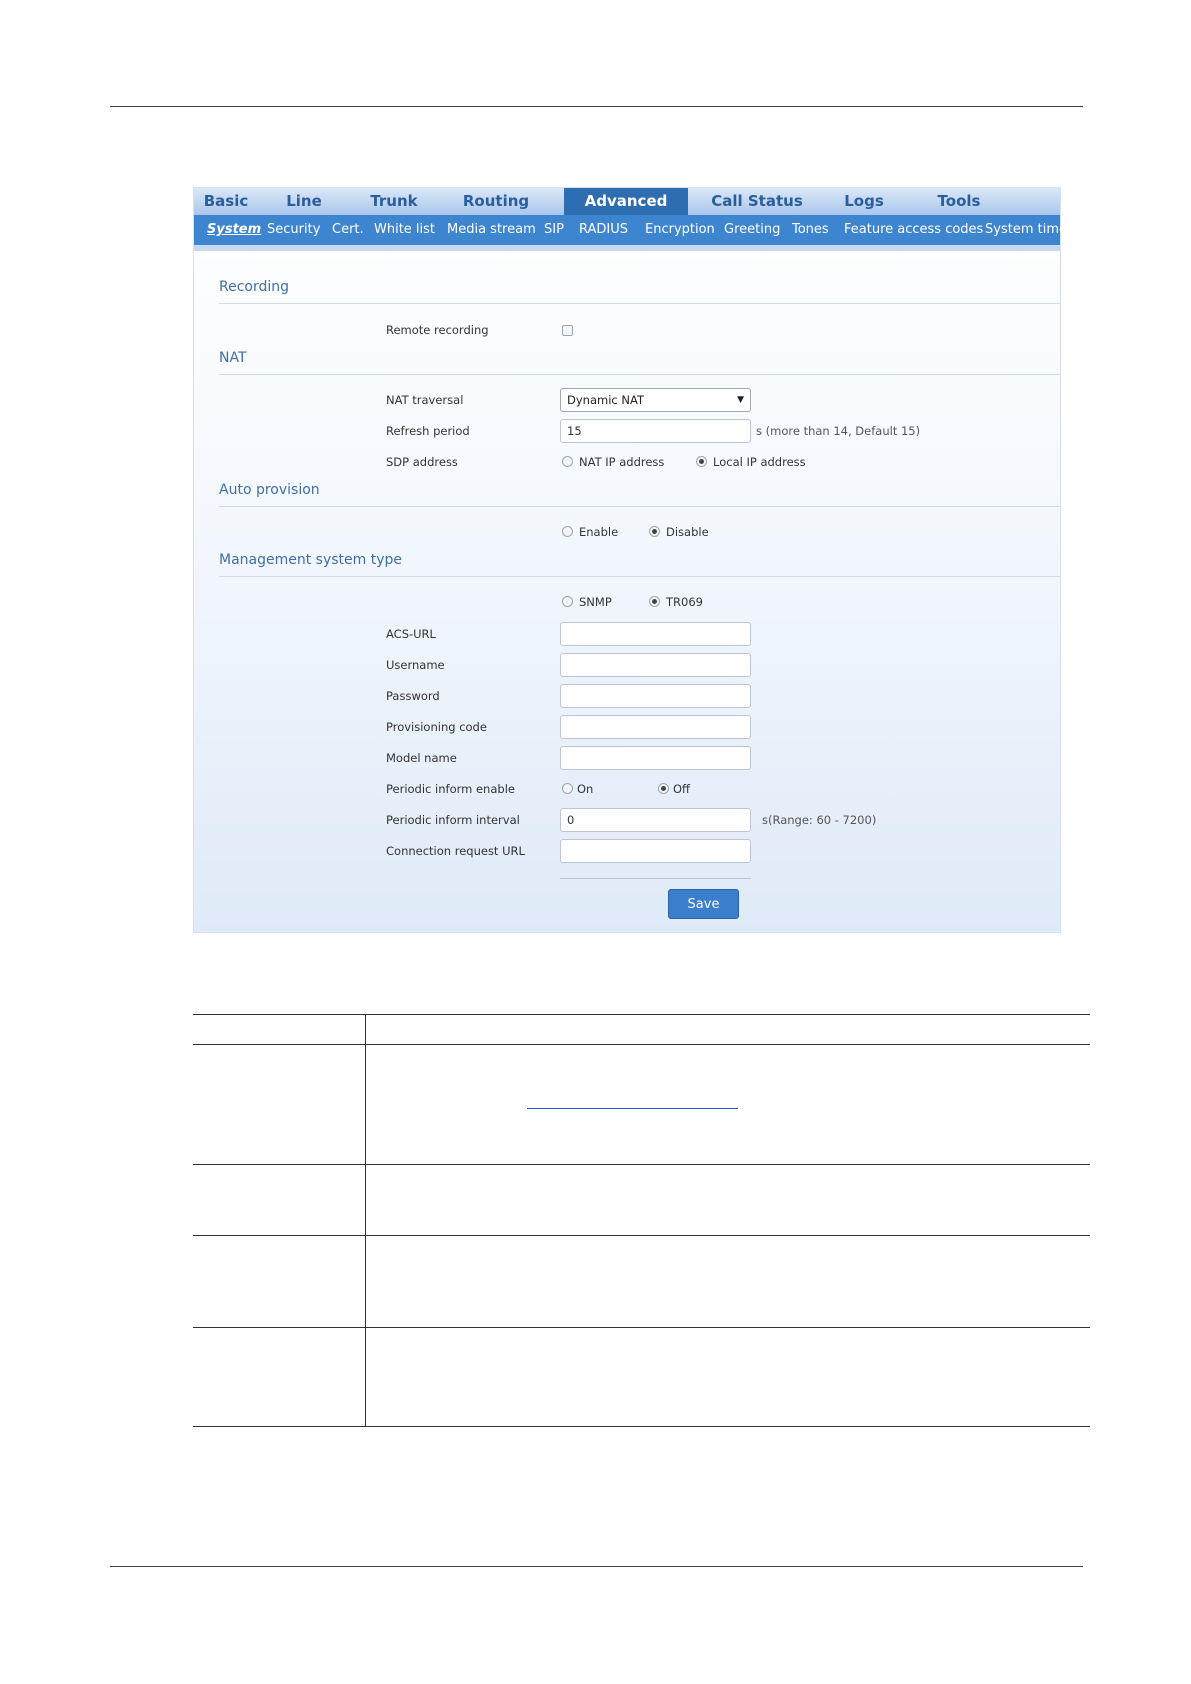 Image resolution: width=1191 pixels, height=1684 pixels. I want to click on subtab-encryption: Encryption, so click(680, 230).